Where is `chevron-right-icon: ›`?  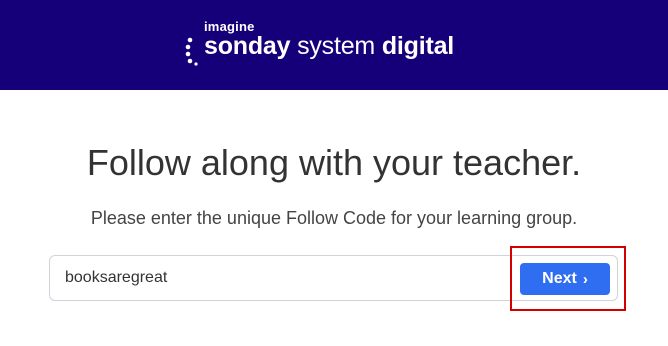 chevron-right-icon: › is located at coordinates (585, 279).